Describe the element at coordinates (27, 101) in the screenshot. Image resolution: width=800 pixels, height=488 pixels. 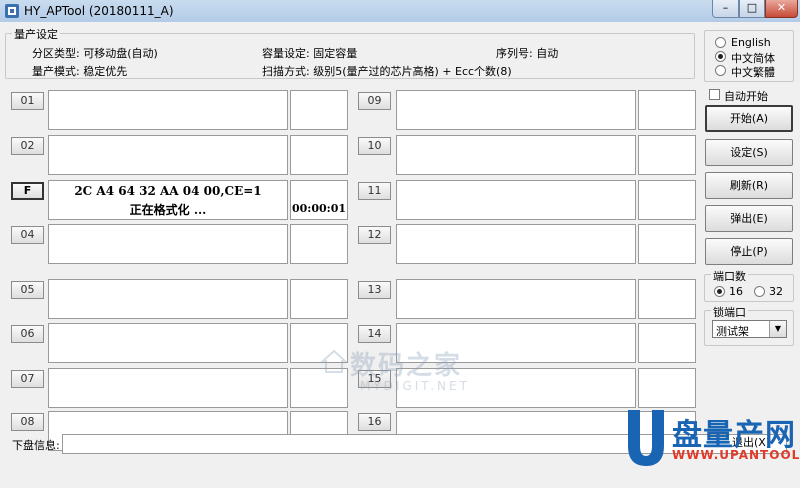
I see `port-button-left-1: 01` at that location.